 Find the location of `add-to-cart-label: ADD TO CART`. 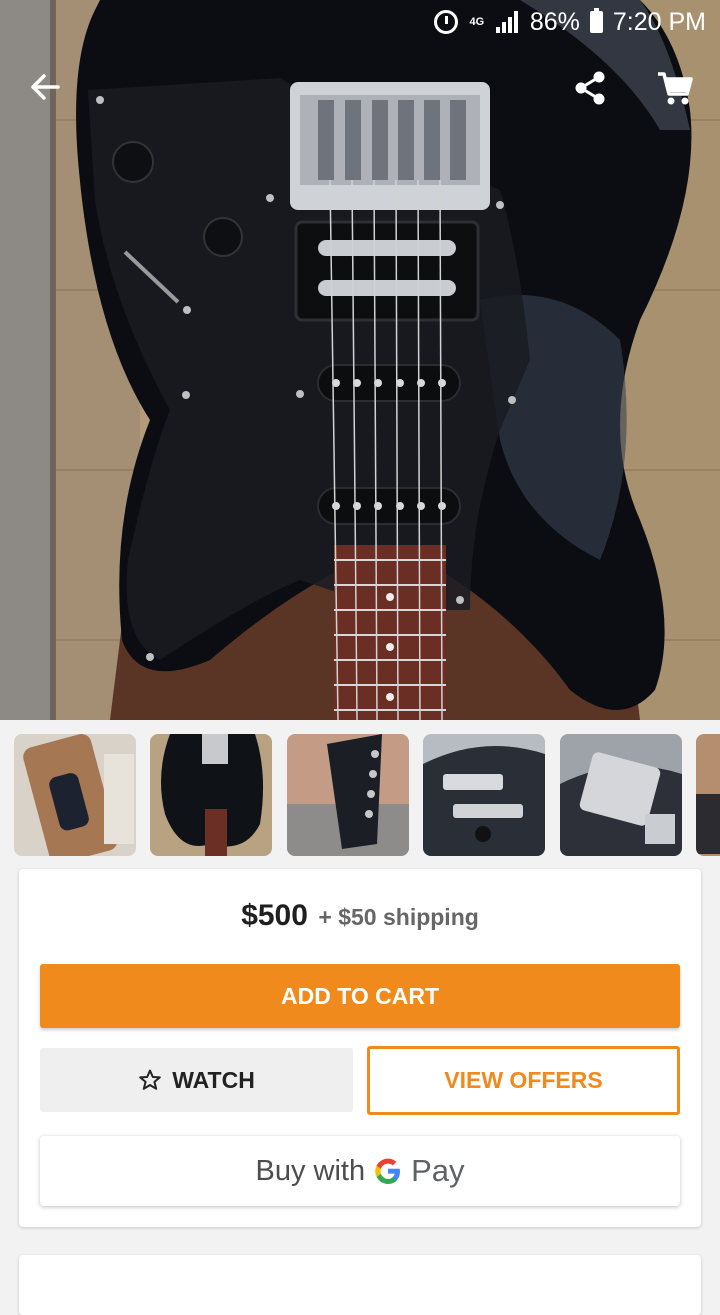

add-to-cart-label: ADD TO CART is located at coordinates (359, 995).